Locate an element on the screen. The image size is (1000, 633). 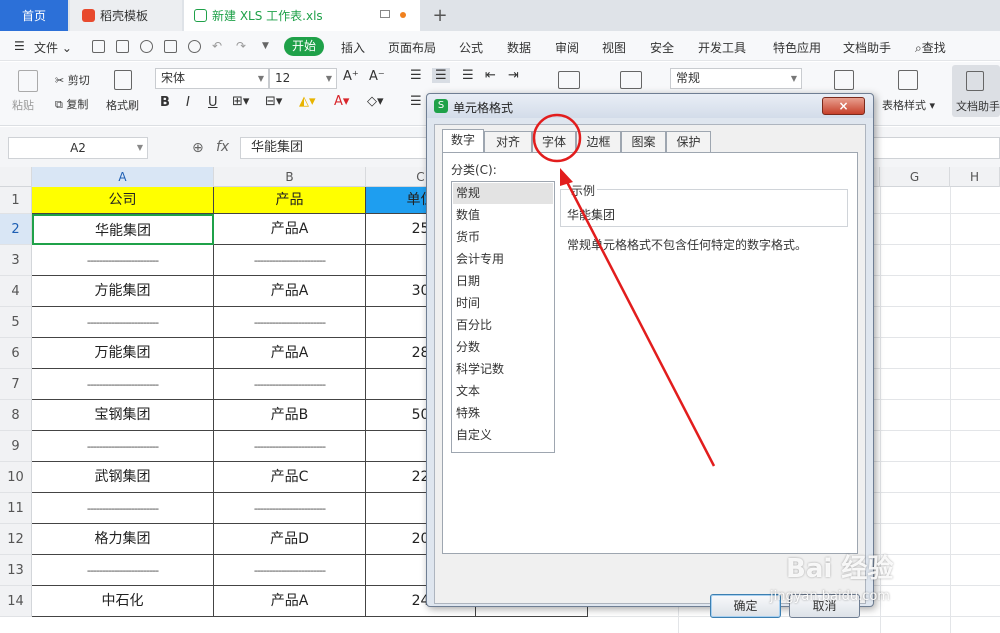
annotation-arrow-line is located at coordinates (640, 323).